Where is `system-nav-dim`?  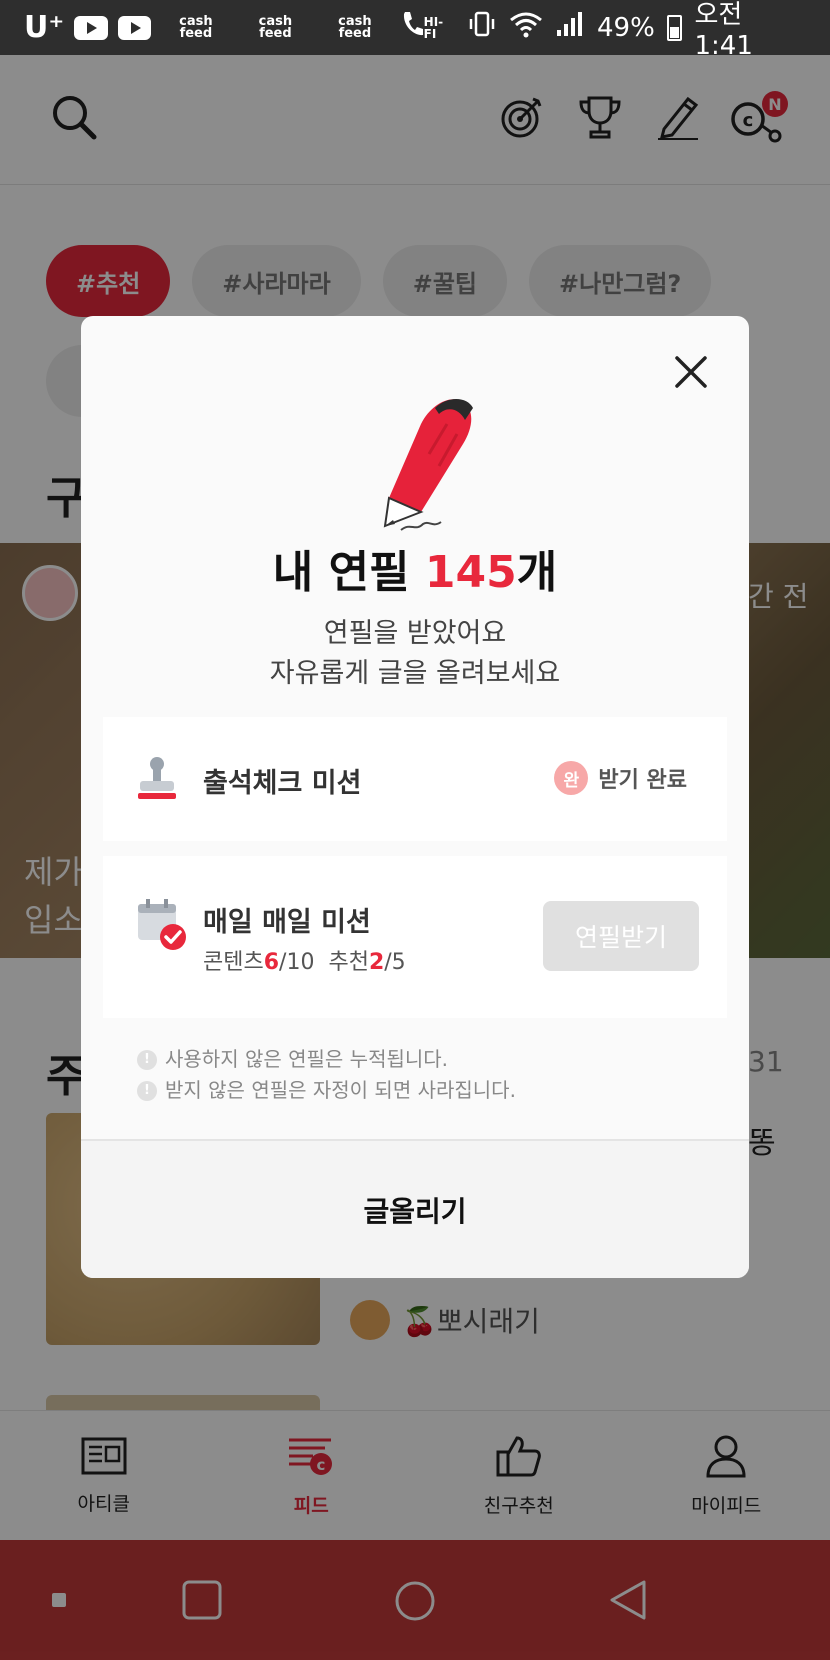 system-nav-dim is located at coordinates (415, 1600).